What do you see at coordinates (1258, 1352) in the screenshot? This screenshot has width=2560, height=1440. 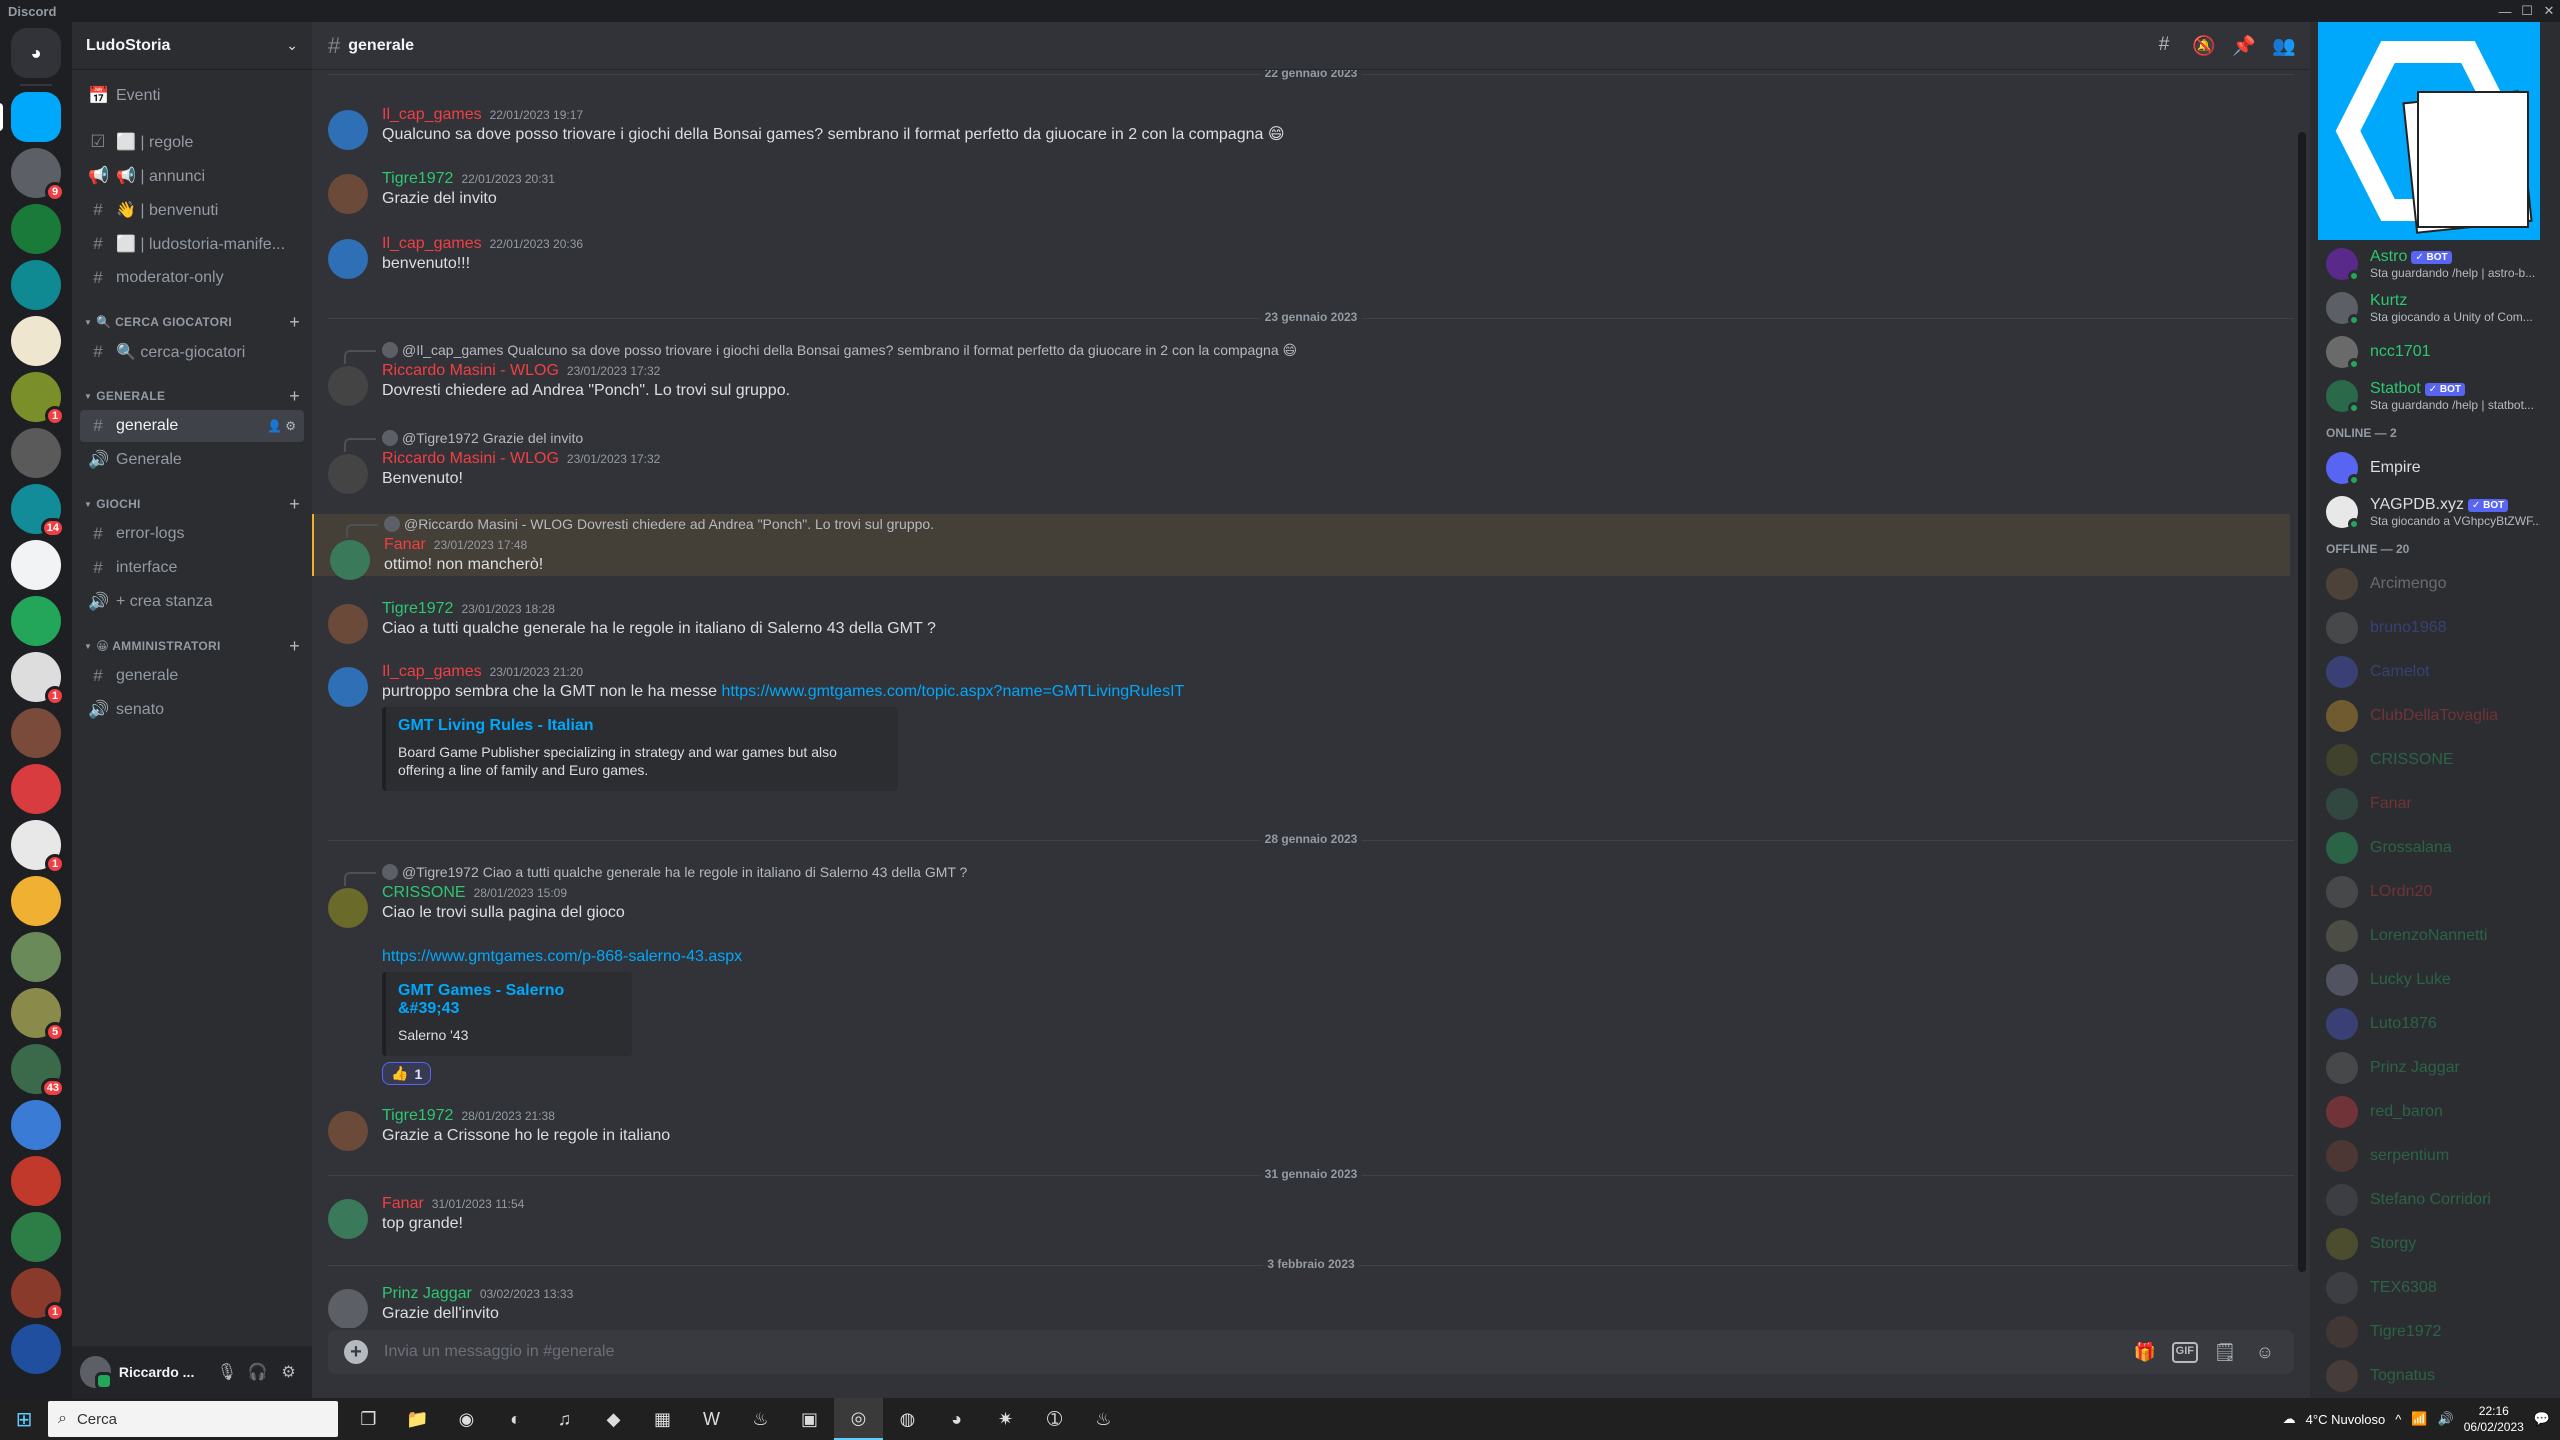 I see `message-input` at bounding box center [1258, 1352].